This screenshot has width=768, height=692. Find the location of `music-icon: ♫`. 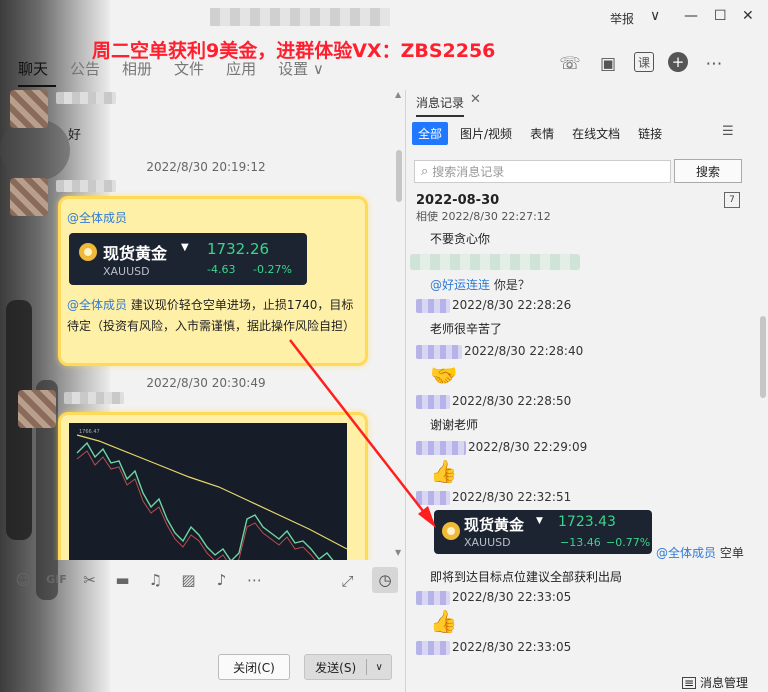

music-icon: ♫ is located at coordinates (155, 579).